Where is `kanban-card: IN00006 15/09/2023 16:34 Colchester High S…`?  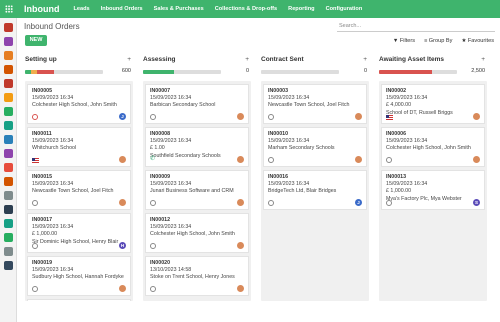 kanban-card: IN00006 15/09/2023 16:34 Colchester High S… is located at coordinates (433, 147).